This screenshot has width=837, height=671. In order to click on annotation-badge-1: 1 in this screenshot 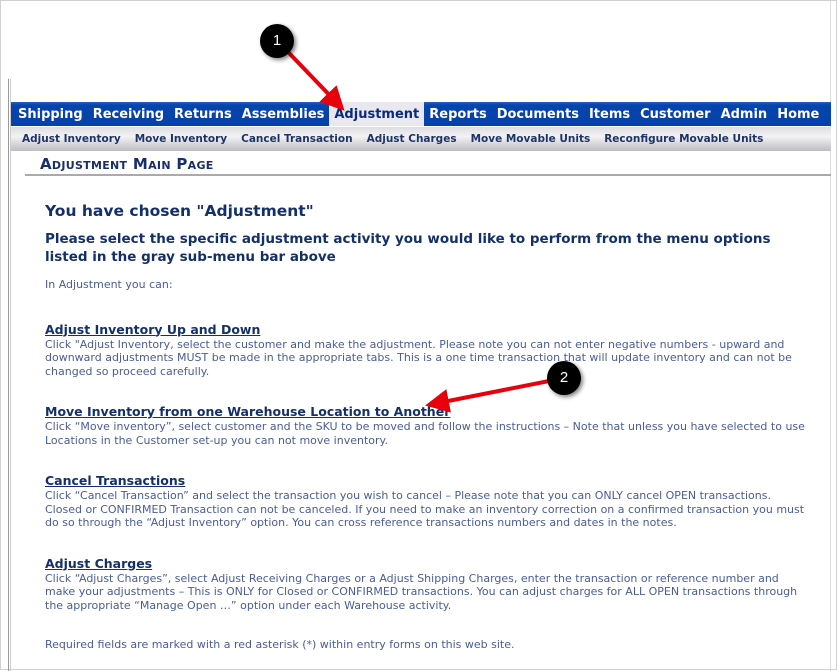, I will do `click(277, 41)`.